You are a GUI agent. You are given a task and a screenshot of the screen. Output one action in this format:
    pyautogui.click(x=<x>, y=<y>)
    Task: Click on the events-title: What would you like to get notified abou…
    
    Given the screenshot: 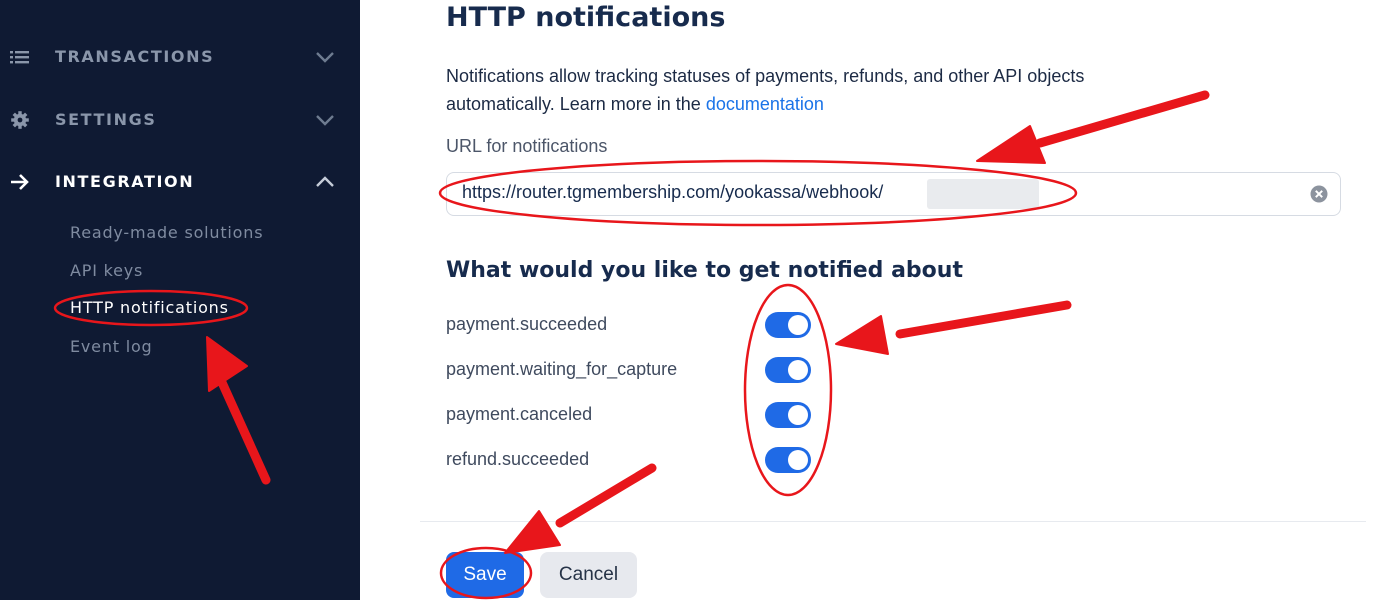 What is the action you would take?
    pyautogui.click(x=704, y=270)
    